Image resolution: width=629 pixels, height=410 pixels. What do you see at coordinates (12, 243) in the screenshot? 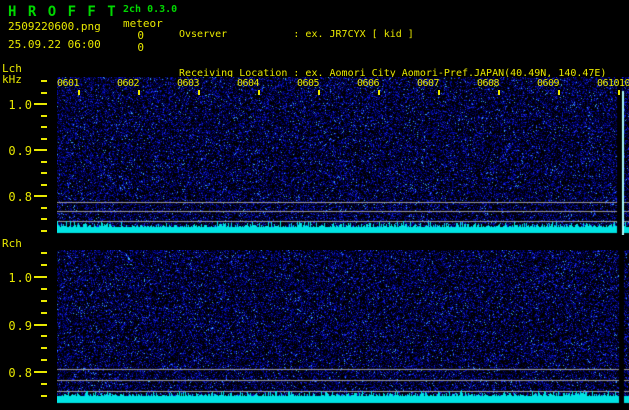
I see `rch-channel-label: Rch` at bounding box center [12, 243].